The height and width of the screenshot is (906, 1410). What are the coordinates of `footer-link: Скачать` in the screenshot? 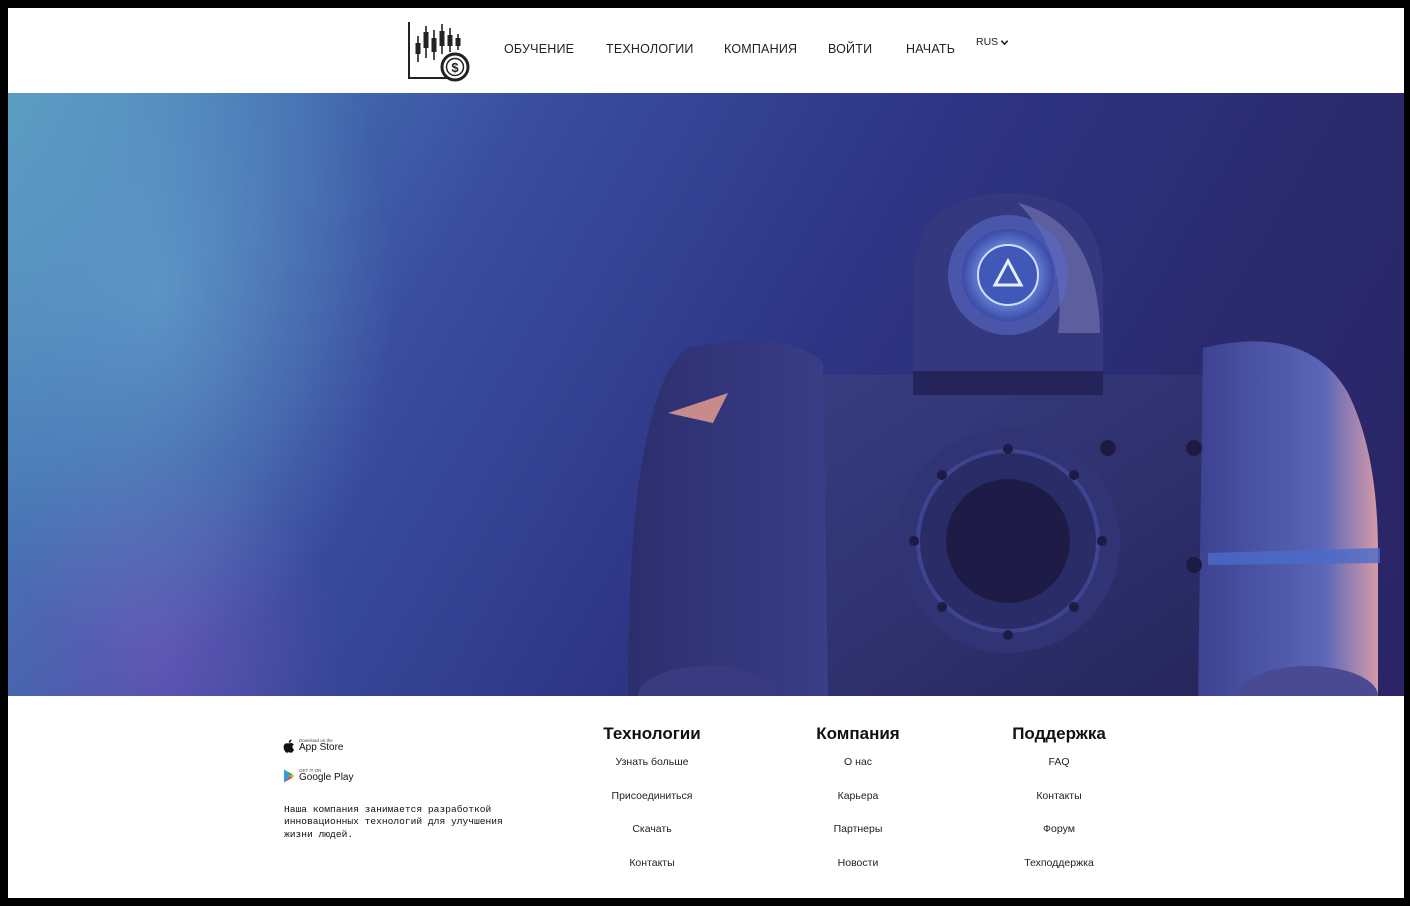 It's located at (652, 830).